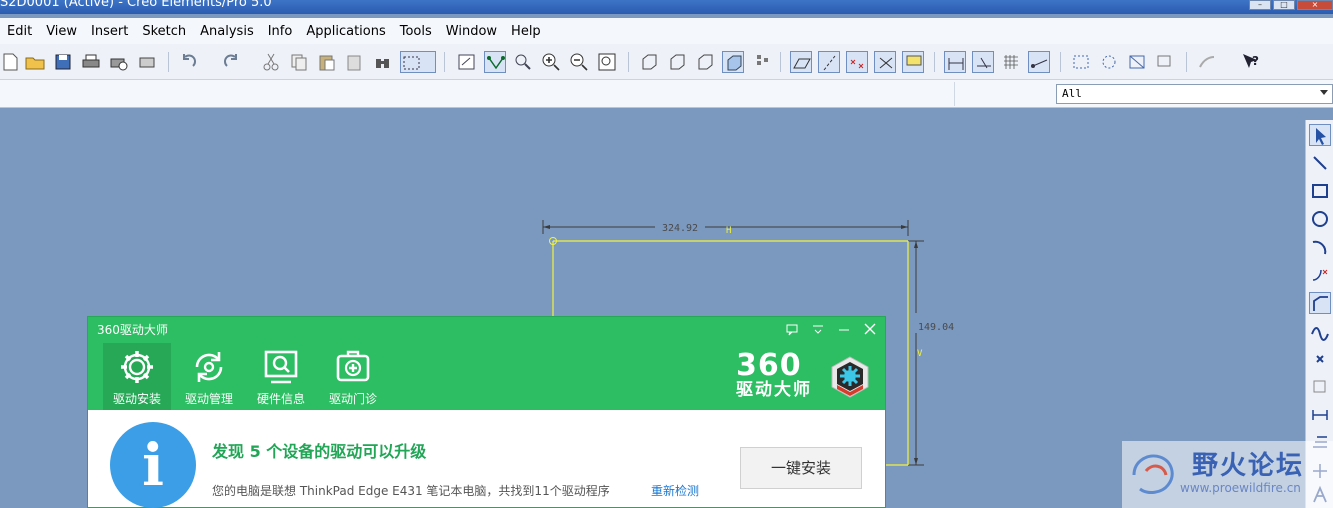 The height and width of the screenshot is (508, 1333). What do you see at coordinates (1260, 5) in the screenshot?
I see `minimize-button: –` at bounding box center [1260, 5].